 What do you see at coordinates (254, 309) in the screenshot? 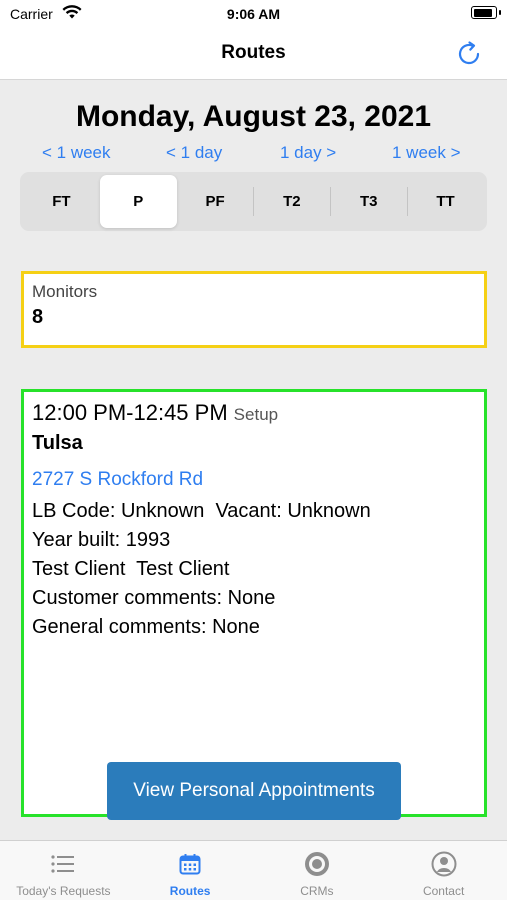
I see `monitors-card: Monitors 8` at bounding box center [254, 309].